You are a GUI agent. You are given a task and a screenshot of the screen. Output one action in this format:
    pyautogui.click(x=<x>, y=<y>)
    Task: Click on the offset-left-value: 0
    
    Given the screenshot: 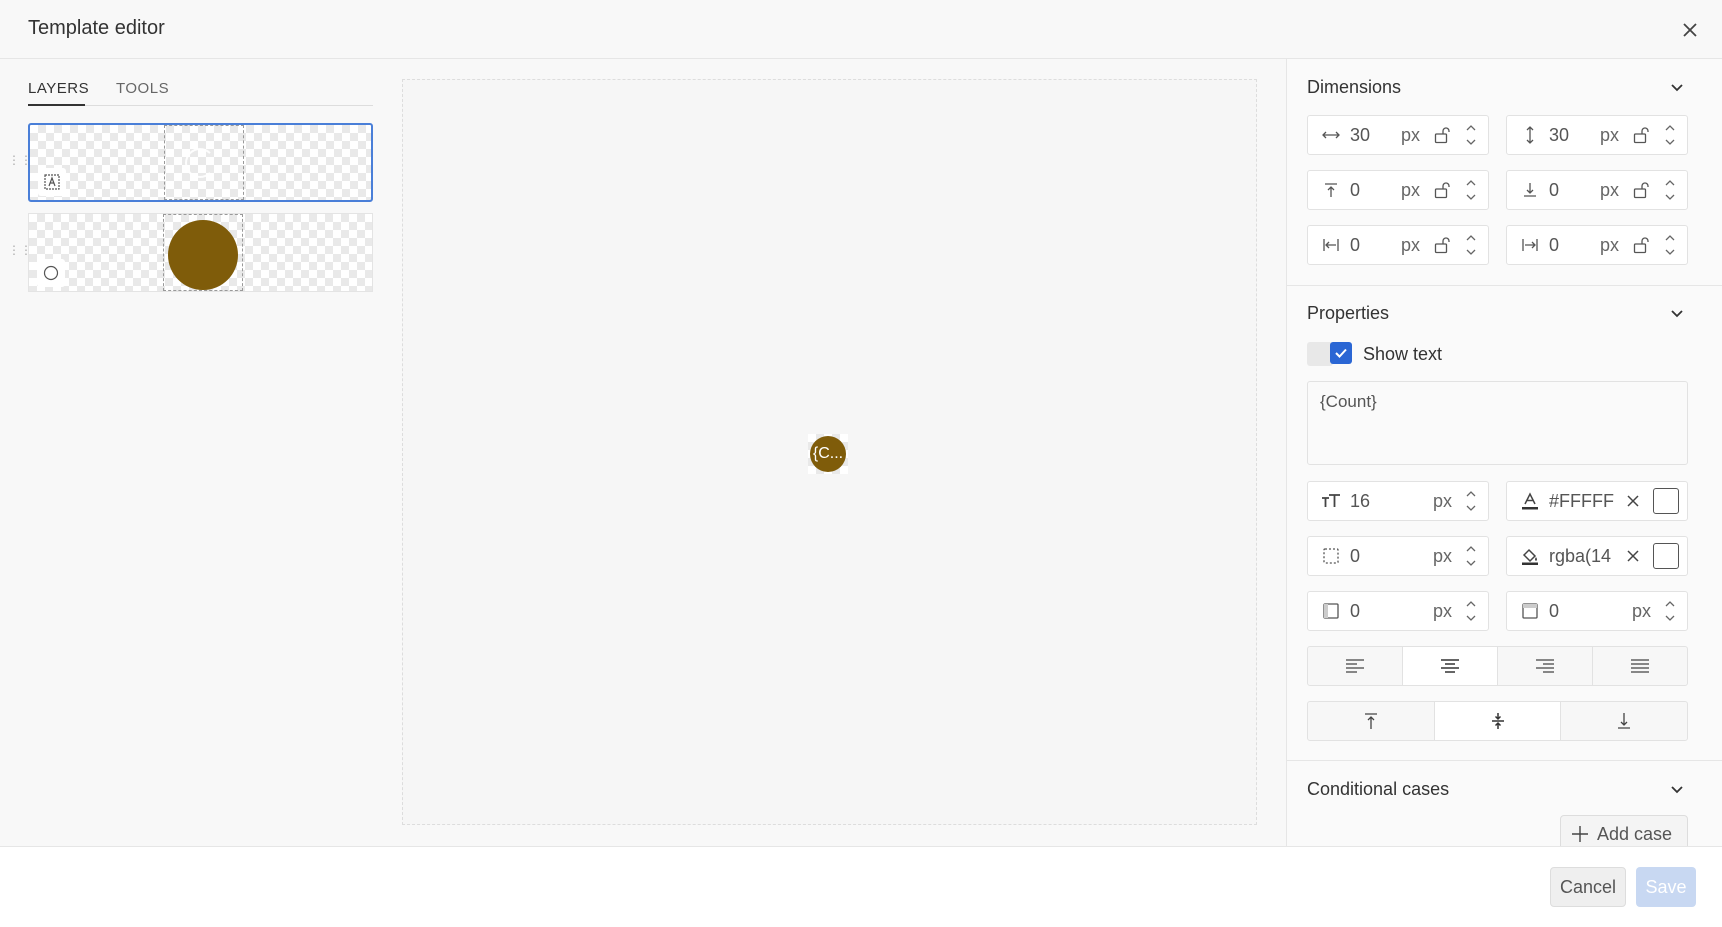 What is the action you would take?
    pyautogui.click(x=1375, y=245)
    